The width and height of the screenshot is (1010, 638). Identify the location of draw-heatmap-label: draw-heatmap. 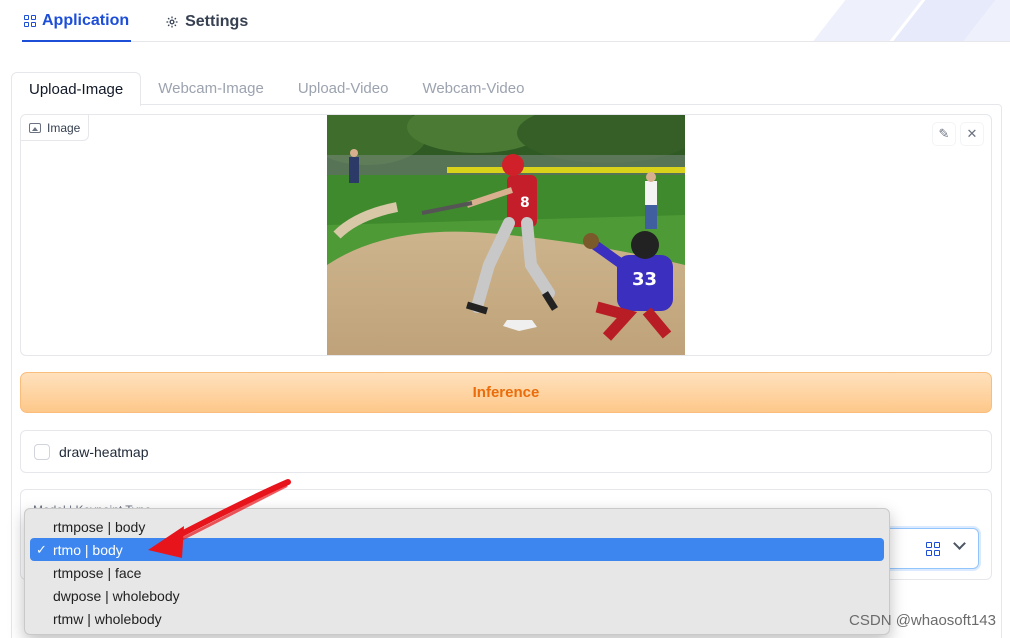
(104, 451).